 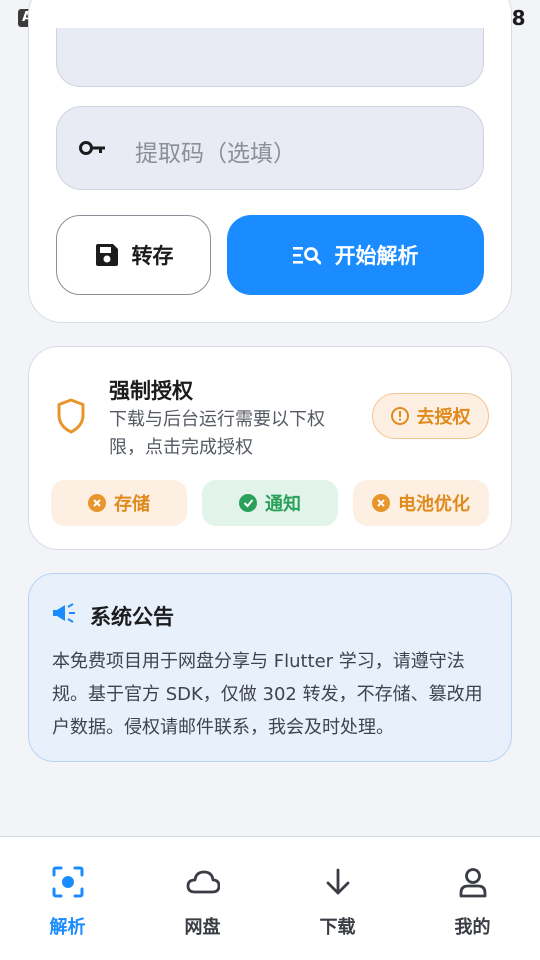 I want to click on start-parse-button: 开始解析, so click(x=355, y=255).